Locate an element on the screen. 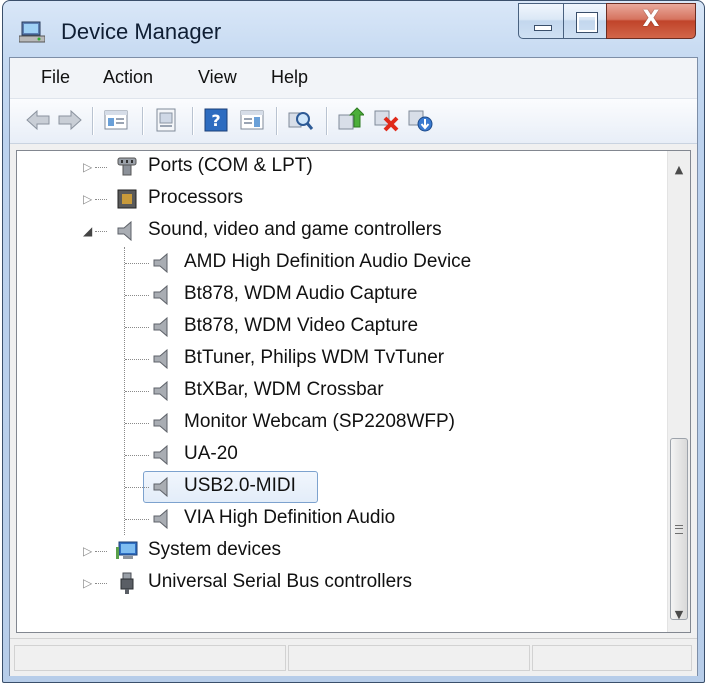 This screenshot has height=685, width=707. tree-node-usb: ▷ Universal Serial Bus controllers is located at coordinates (353, 583).